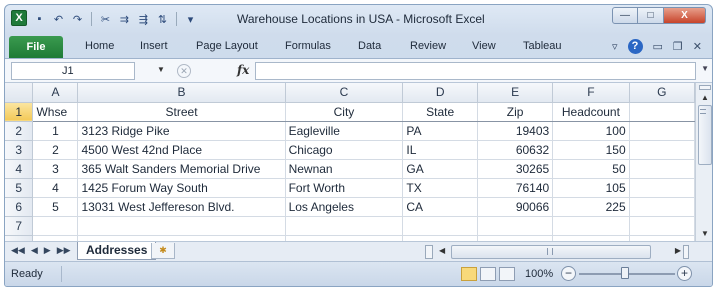  I want to click on cell-c6: Los Angeles, so click(344, 207).